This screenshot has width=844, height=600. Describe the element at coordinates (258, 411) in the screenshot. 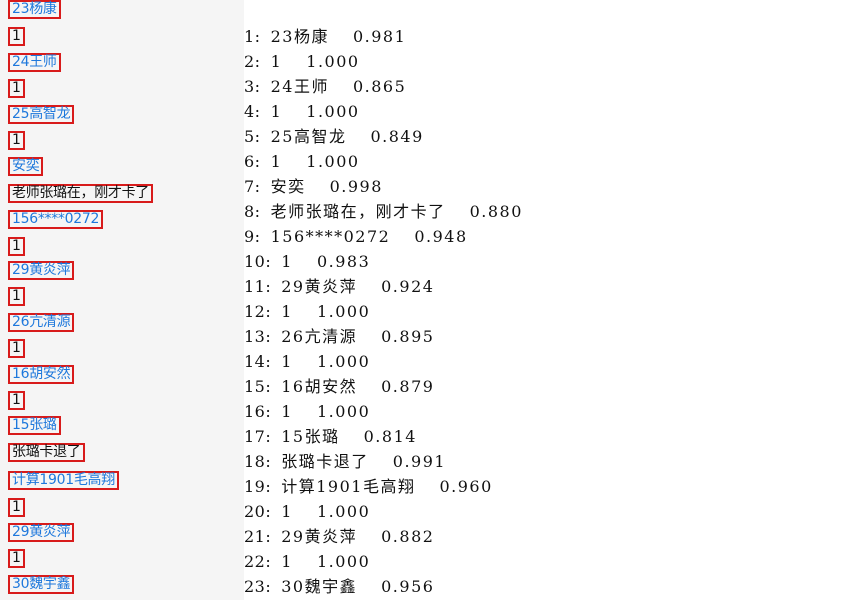

I see `result-index: 16:` at that location.